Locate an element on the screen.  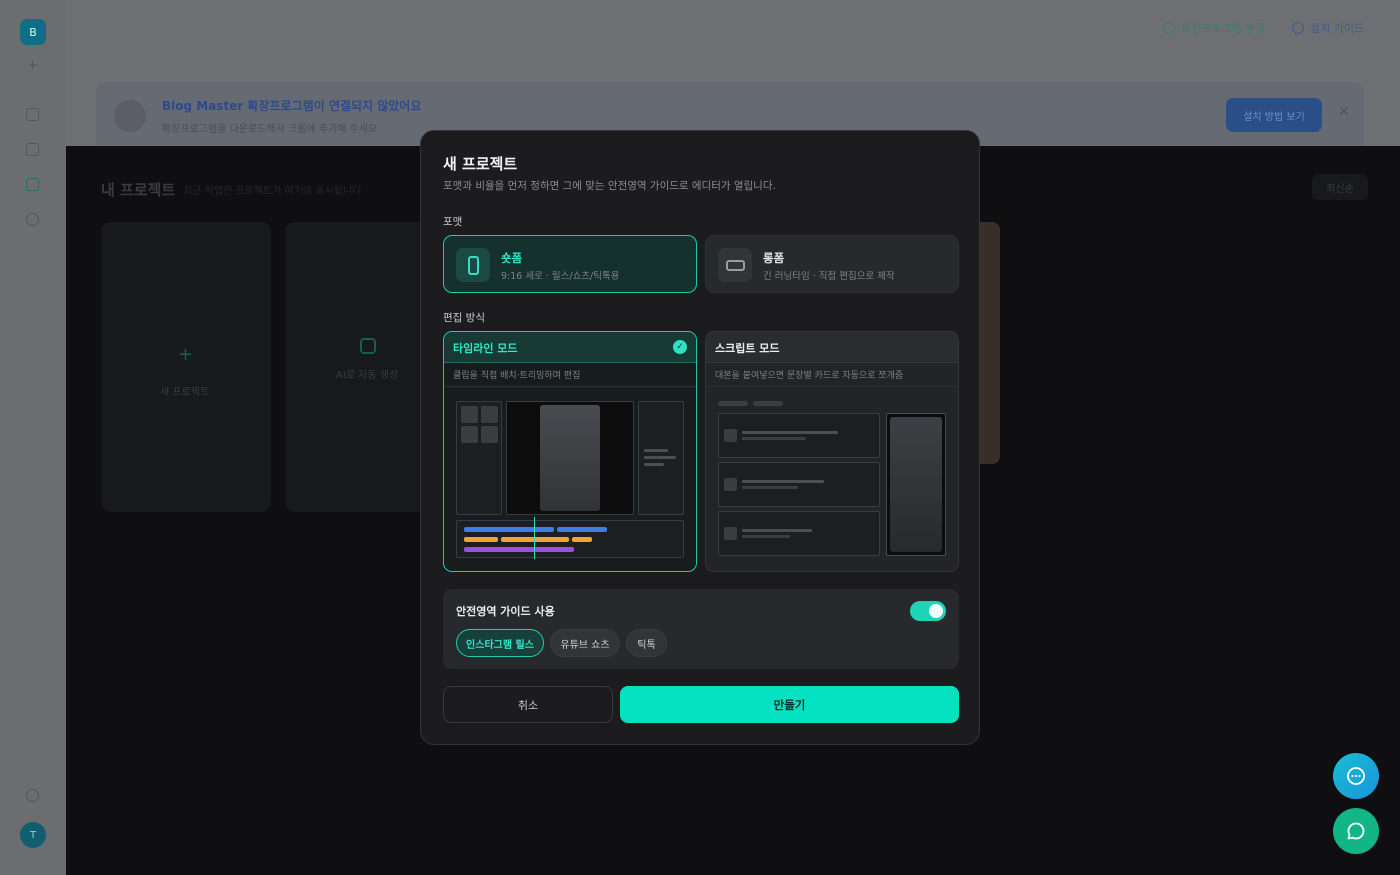
settings-icon is located at coordinates (32, 219).